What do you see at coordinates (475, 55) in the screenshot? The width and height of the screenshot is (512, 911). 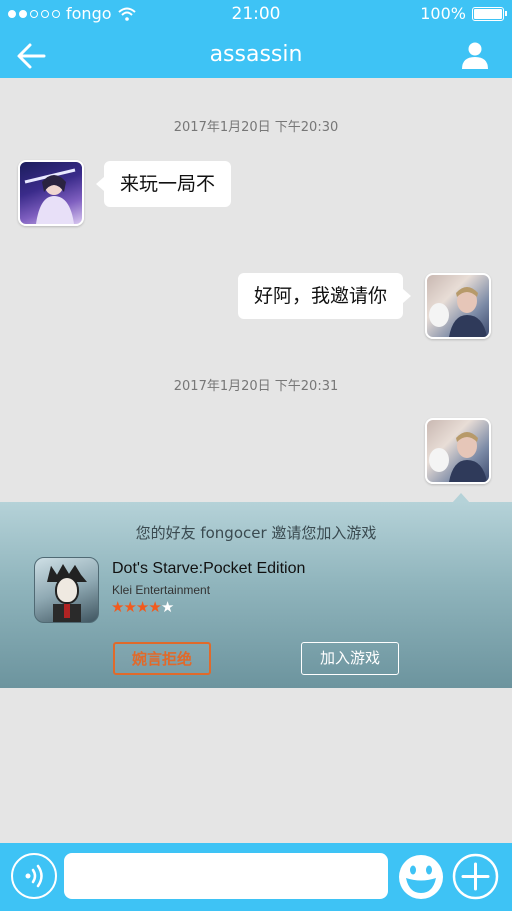 I see `person-icon` at bounding box center [475, 55].